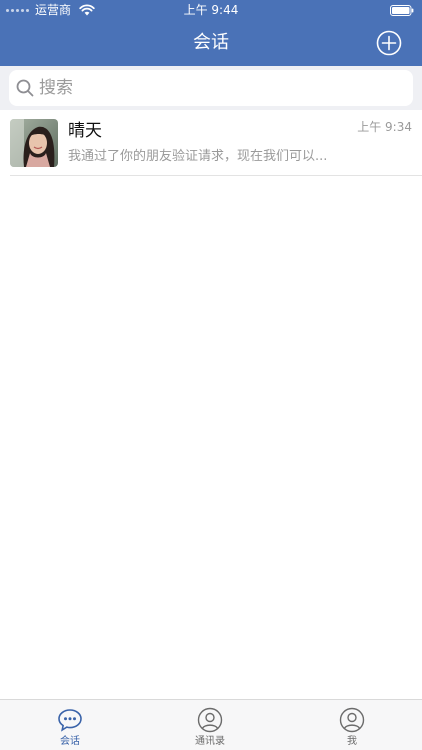  What do you see at coordinates (210, 720) in the screenshot?
I see `contacts-icon` at bounding box center [210, 720].